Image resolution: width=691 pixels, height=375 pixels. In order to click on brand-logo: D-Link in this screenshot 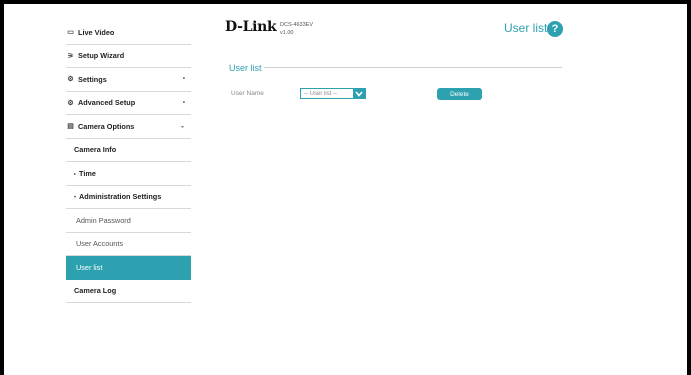, I will do `click(251, 27)`.